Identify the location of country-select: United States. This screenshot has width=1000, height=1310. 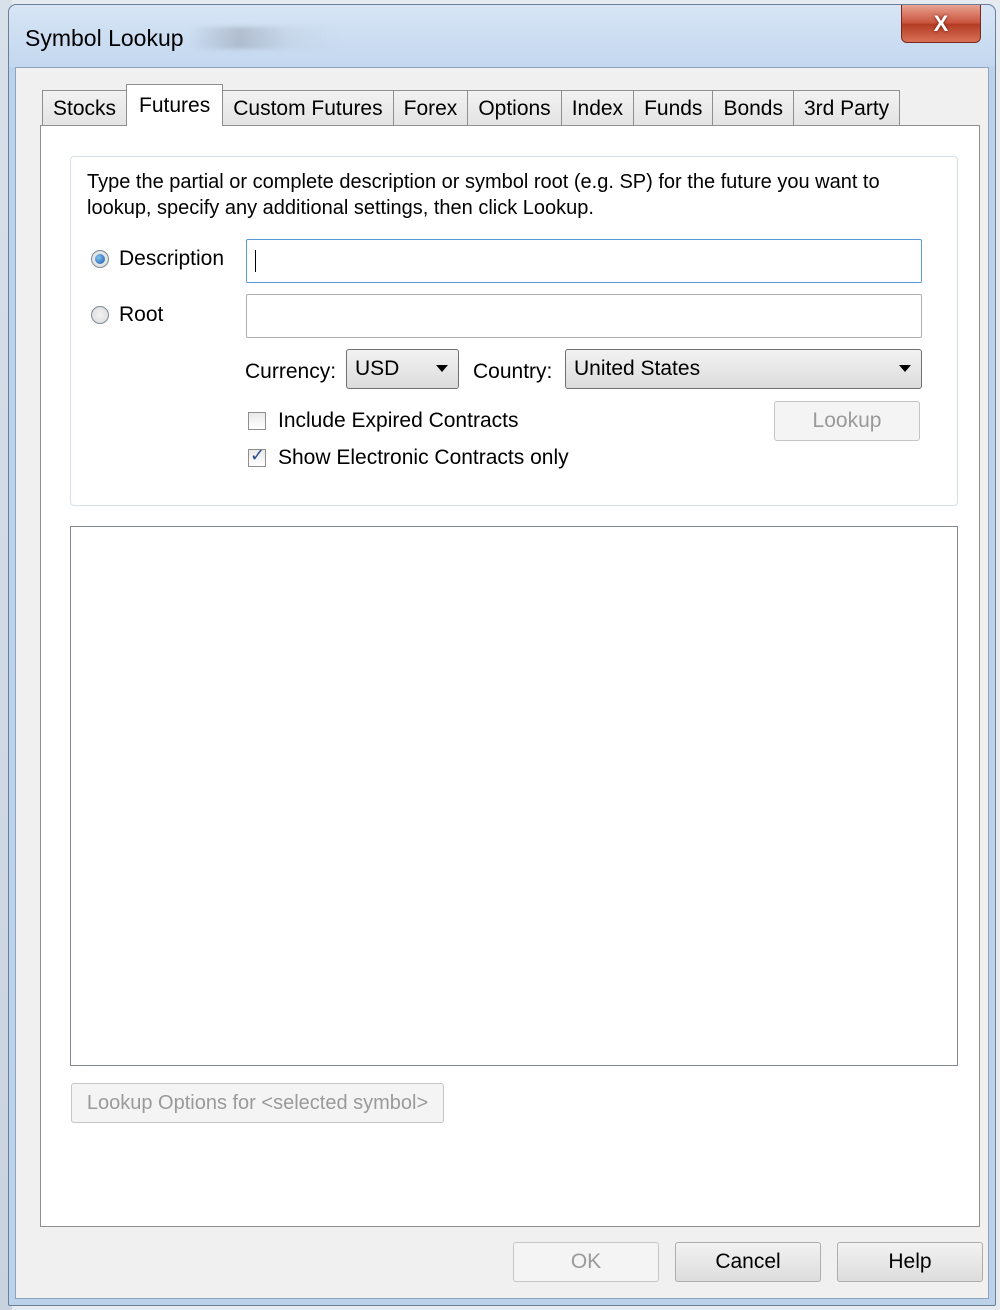
(743, 369).